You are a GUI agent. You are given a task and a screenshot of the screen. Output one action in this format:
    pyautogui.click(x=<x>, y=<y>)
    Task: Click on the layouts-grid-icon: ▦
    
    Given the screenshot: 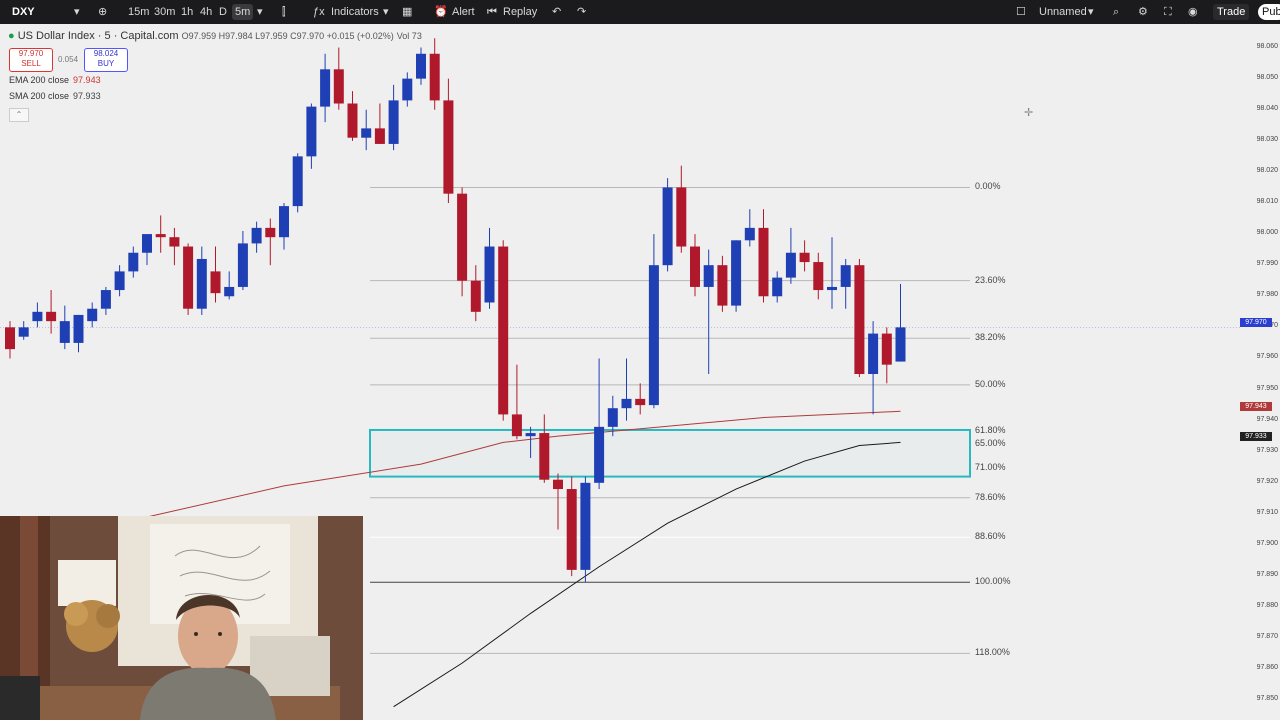 What is the action you would take?
    pyautogui.click(x=407, y=12)
    